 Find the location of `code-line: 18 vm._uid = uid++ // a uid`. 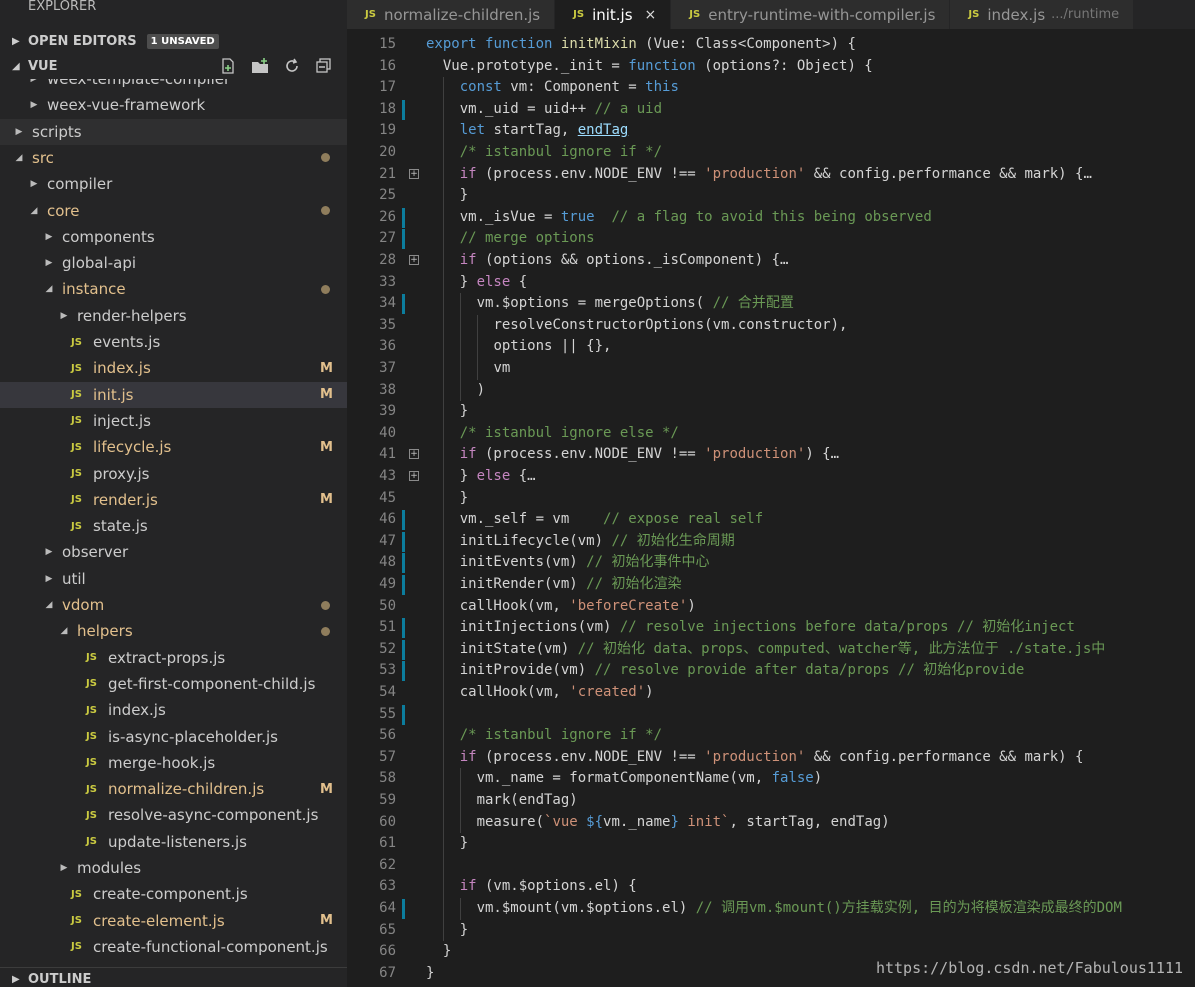

code-line: 18 vm._uid = uid++ // a uid is located at coordinates (771, 109).